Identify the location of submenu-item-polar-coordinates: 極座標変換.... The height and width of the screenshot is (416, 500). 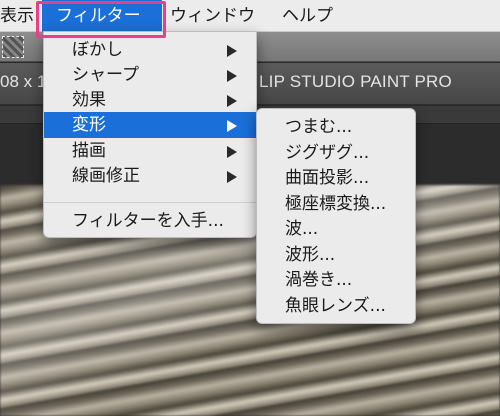
(336, 204).